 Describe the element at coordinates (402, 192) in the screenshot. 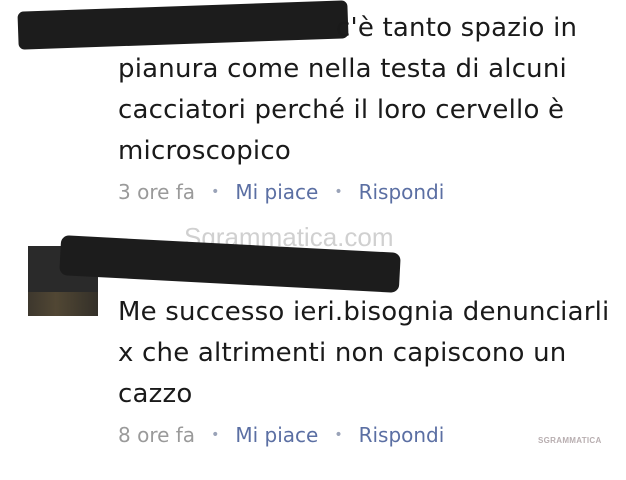

I see `comment-1-reply-link: Rispondi` at that location.